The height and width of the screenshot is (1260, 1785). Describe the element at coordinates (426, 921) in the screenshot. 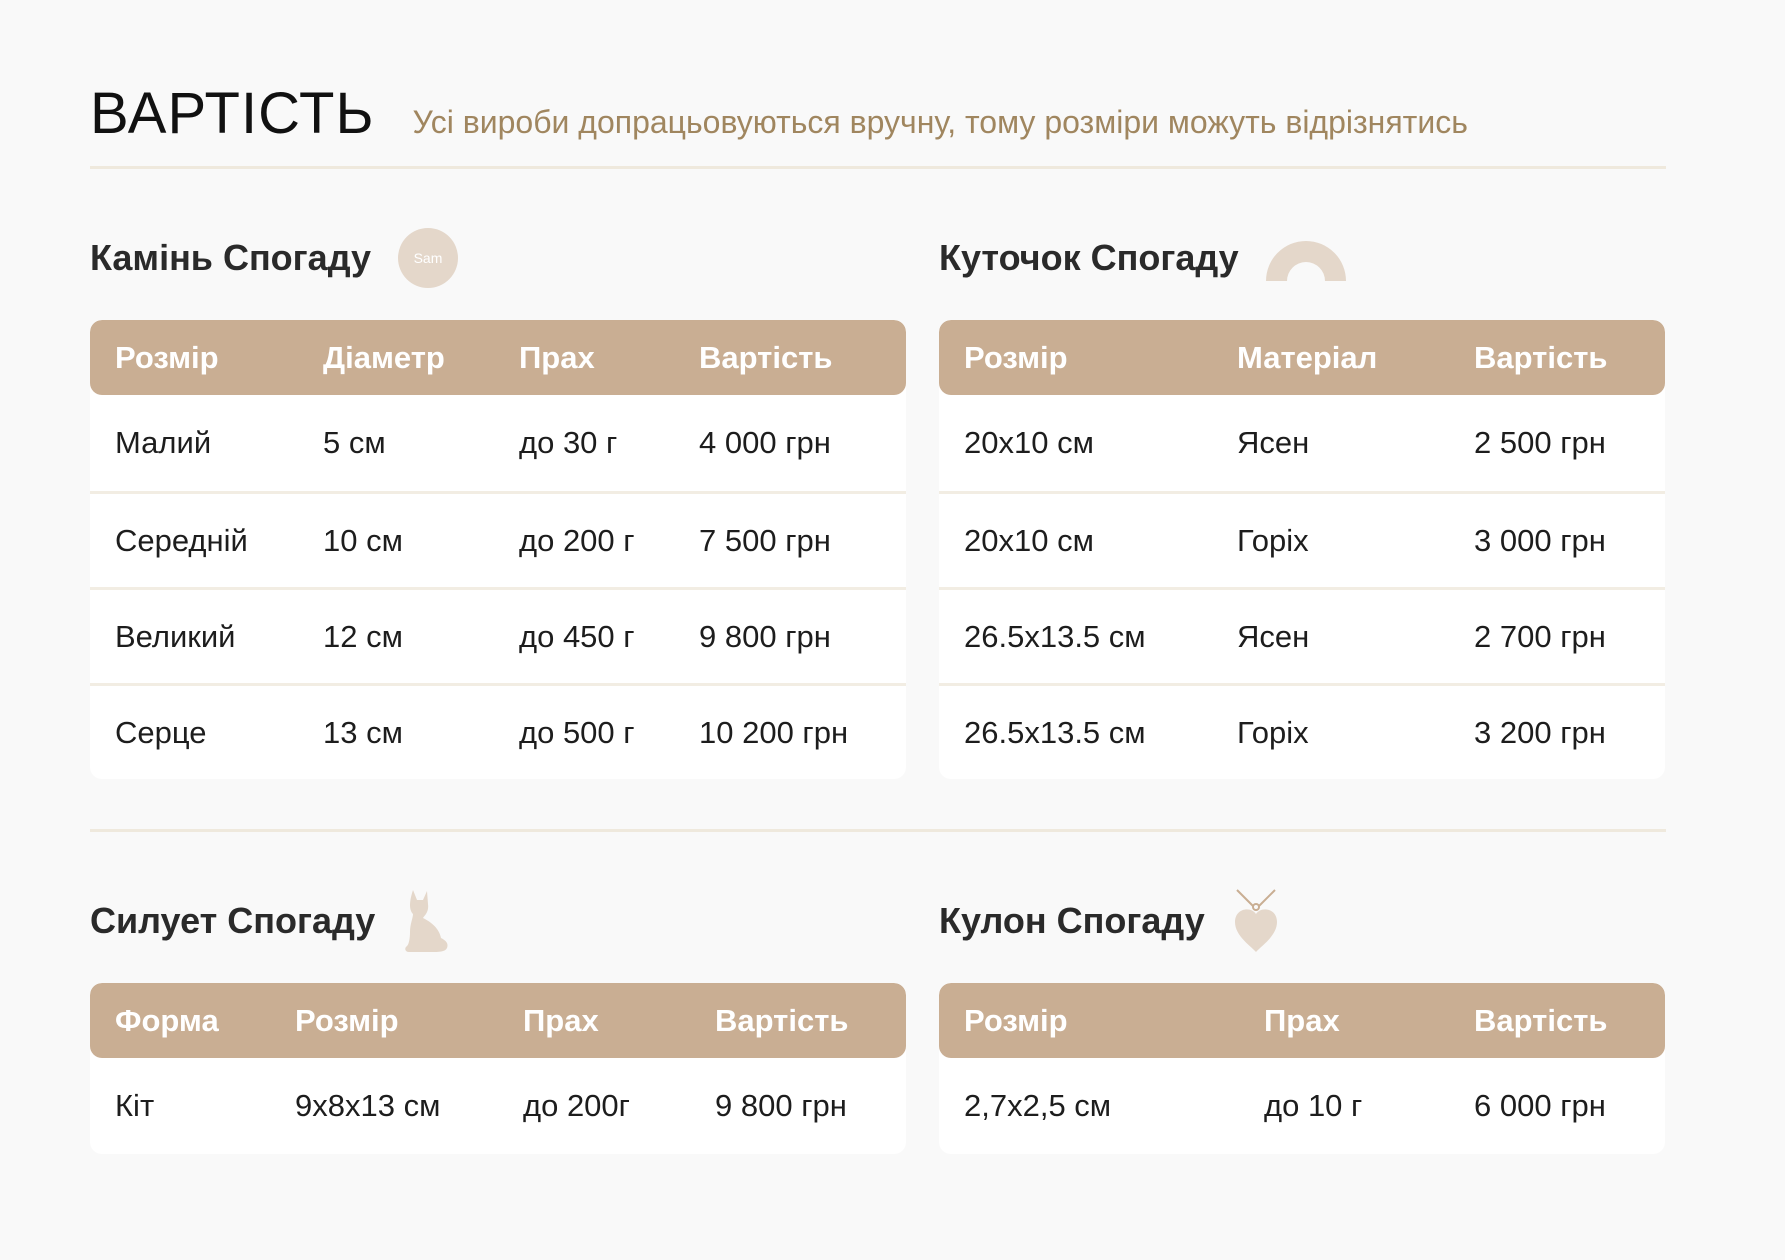

I see `cat-silhouette-icon` at that location.